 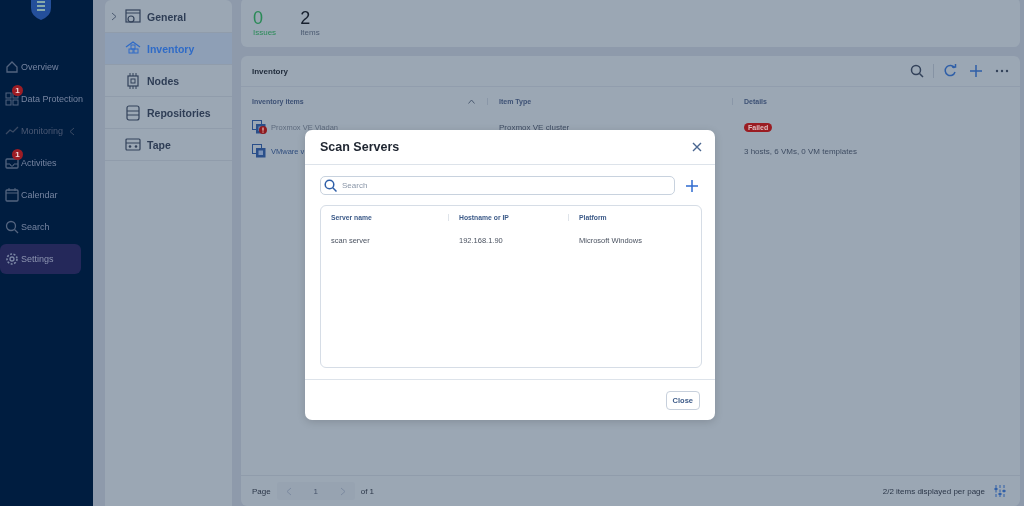 I want to click on sidebar-item: Calendar, so click(x=40, y=195).